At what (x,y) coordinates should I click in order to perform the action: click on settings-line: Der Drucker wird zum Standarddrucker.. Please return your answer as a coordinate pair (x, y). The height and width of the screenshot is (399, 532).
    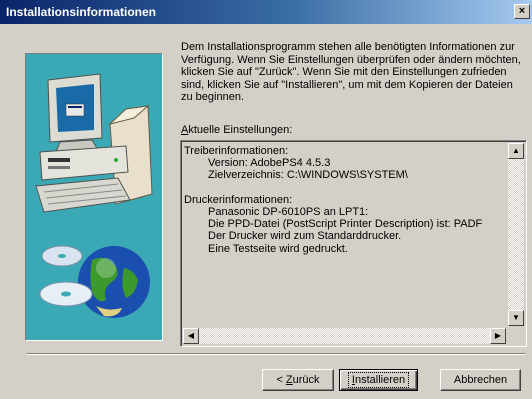
    Looking at the image, I should click on (305, 236).